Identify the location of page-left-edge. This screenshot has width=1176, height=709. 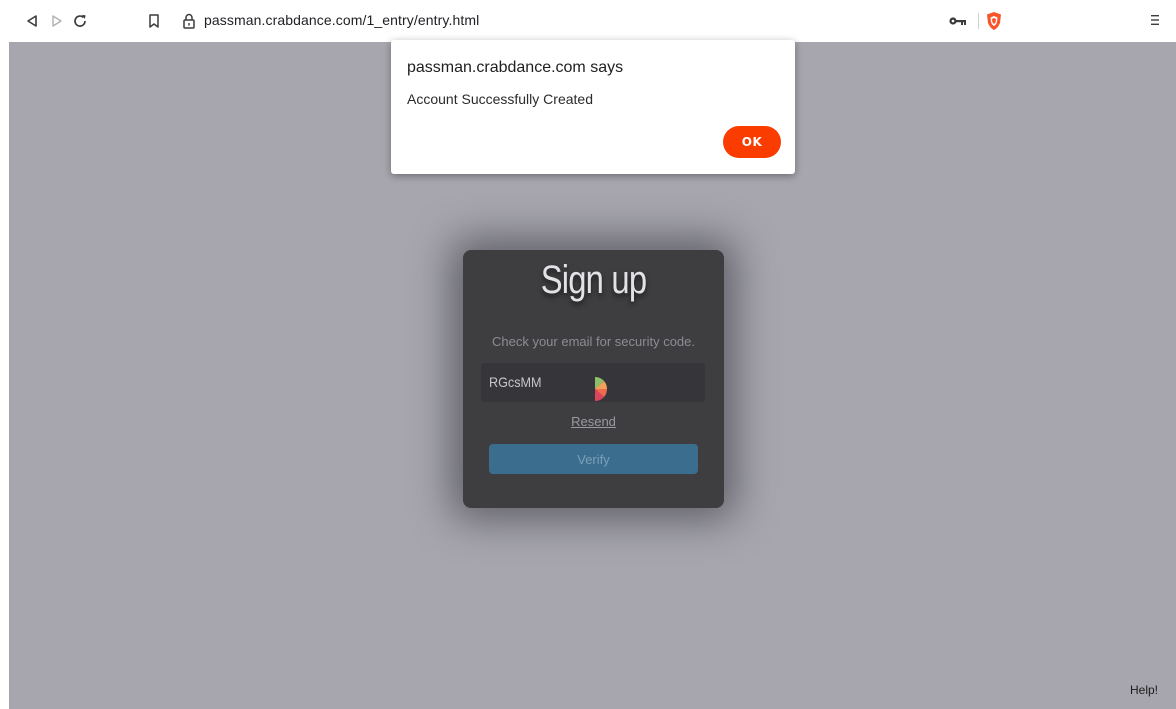
(4, 375).